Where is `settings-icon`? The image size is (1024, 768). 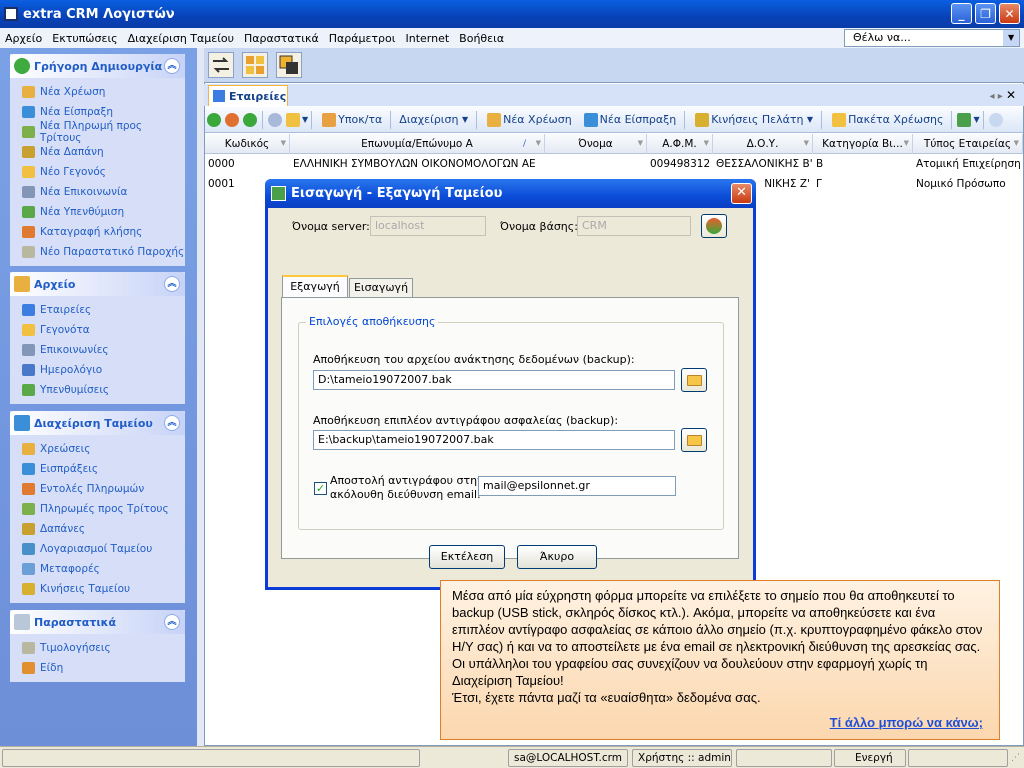
settings-icon is located at coordinates (995, 119).